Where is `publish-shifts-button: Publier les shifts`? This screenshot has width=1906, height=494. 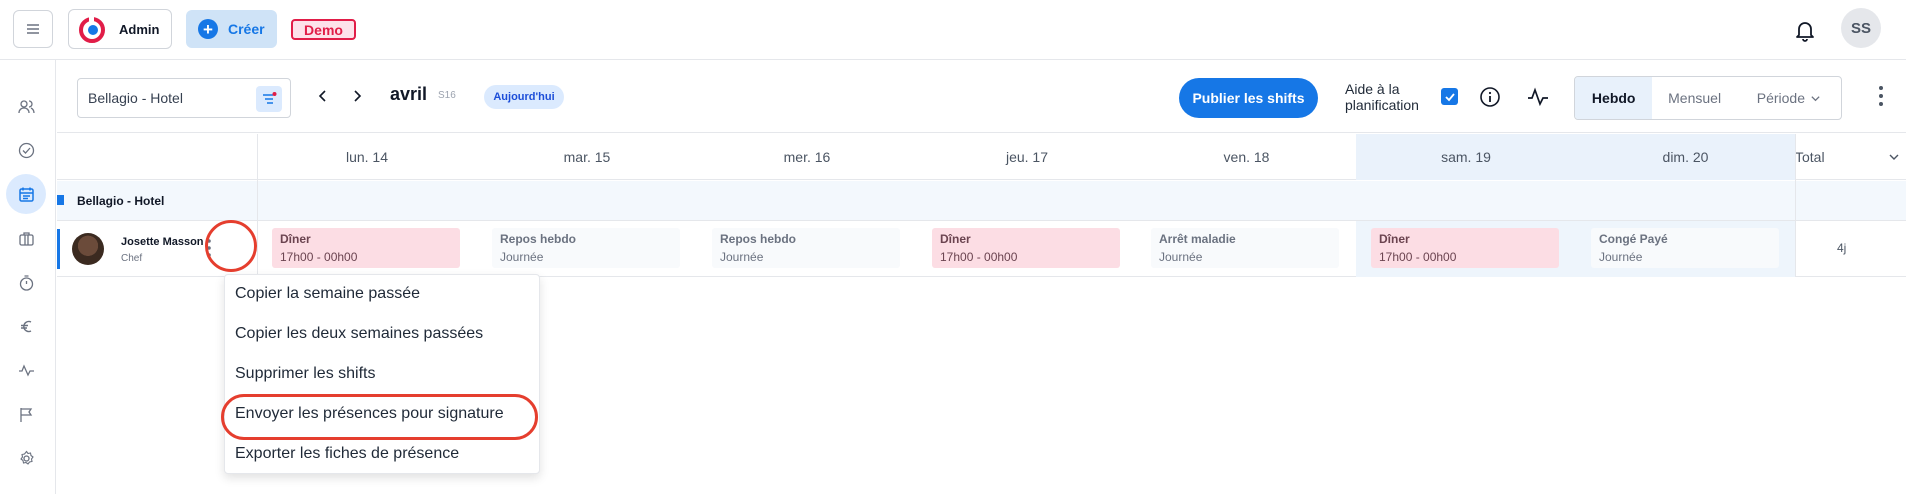 publish-shifts-button: Publier les shifts is located at coordinates (1248, 98).